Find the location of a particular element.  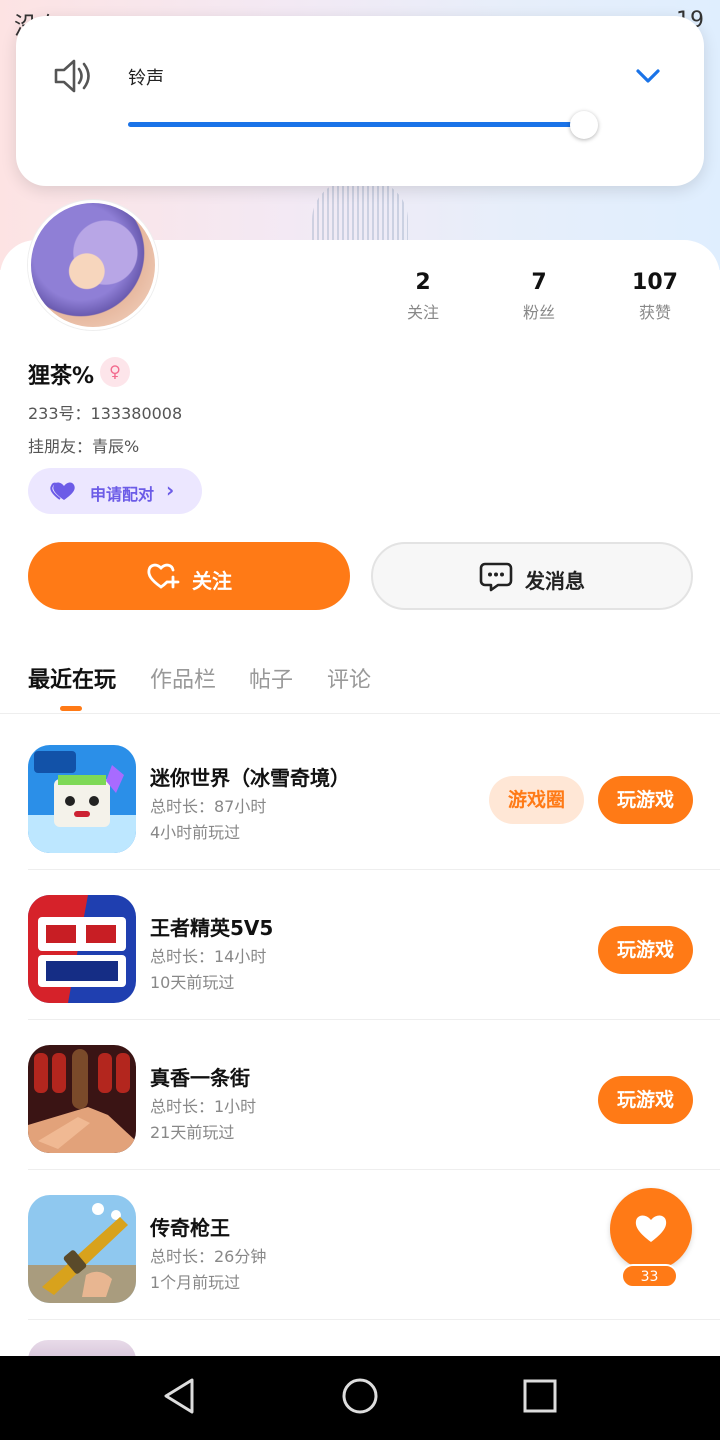

game-duration: 总时长：26分钟 is located at coordinates (208, 1256).